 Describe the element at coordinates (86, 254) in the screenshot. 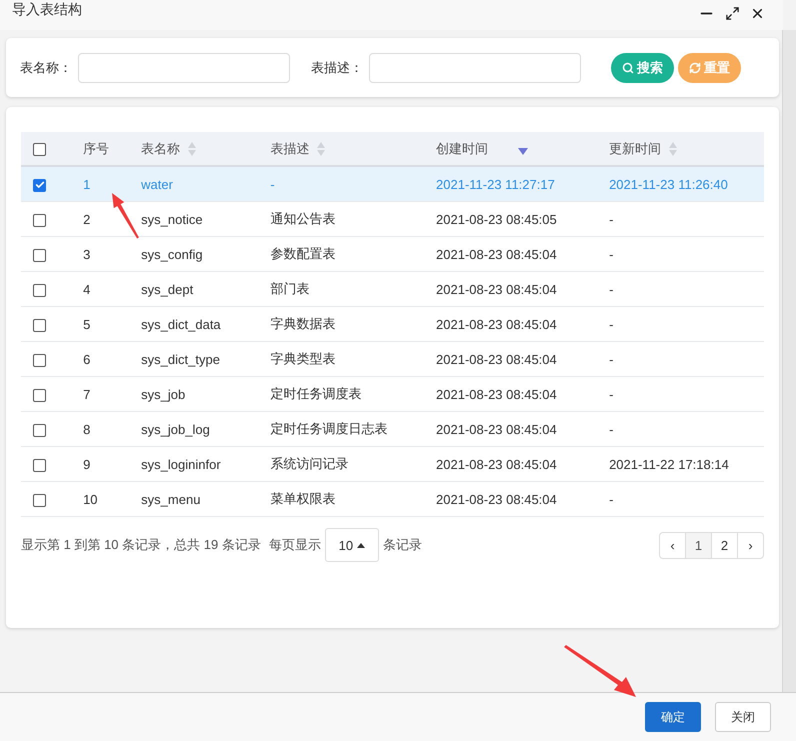

I see `table-cell: 3` at that location.